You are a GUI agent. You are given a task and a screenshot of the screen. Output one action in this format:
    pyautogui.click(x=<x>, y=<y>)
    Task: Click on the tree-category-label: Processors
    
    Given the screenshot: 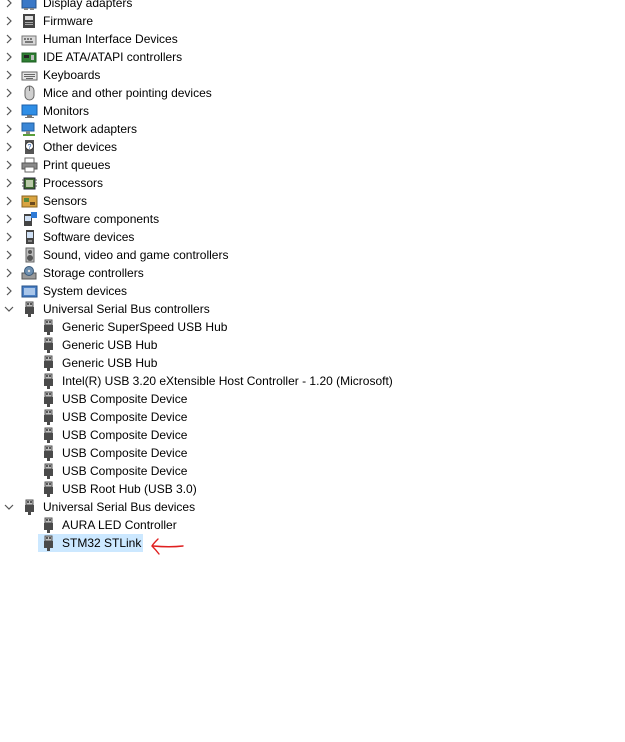 What is the action you would take?
    pyautogui.click(x=73, y=183)
    